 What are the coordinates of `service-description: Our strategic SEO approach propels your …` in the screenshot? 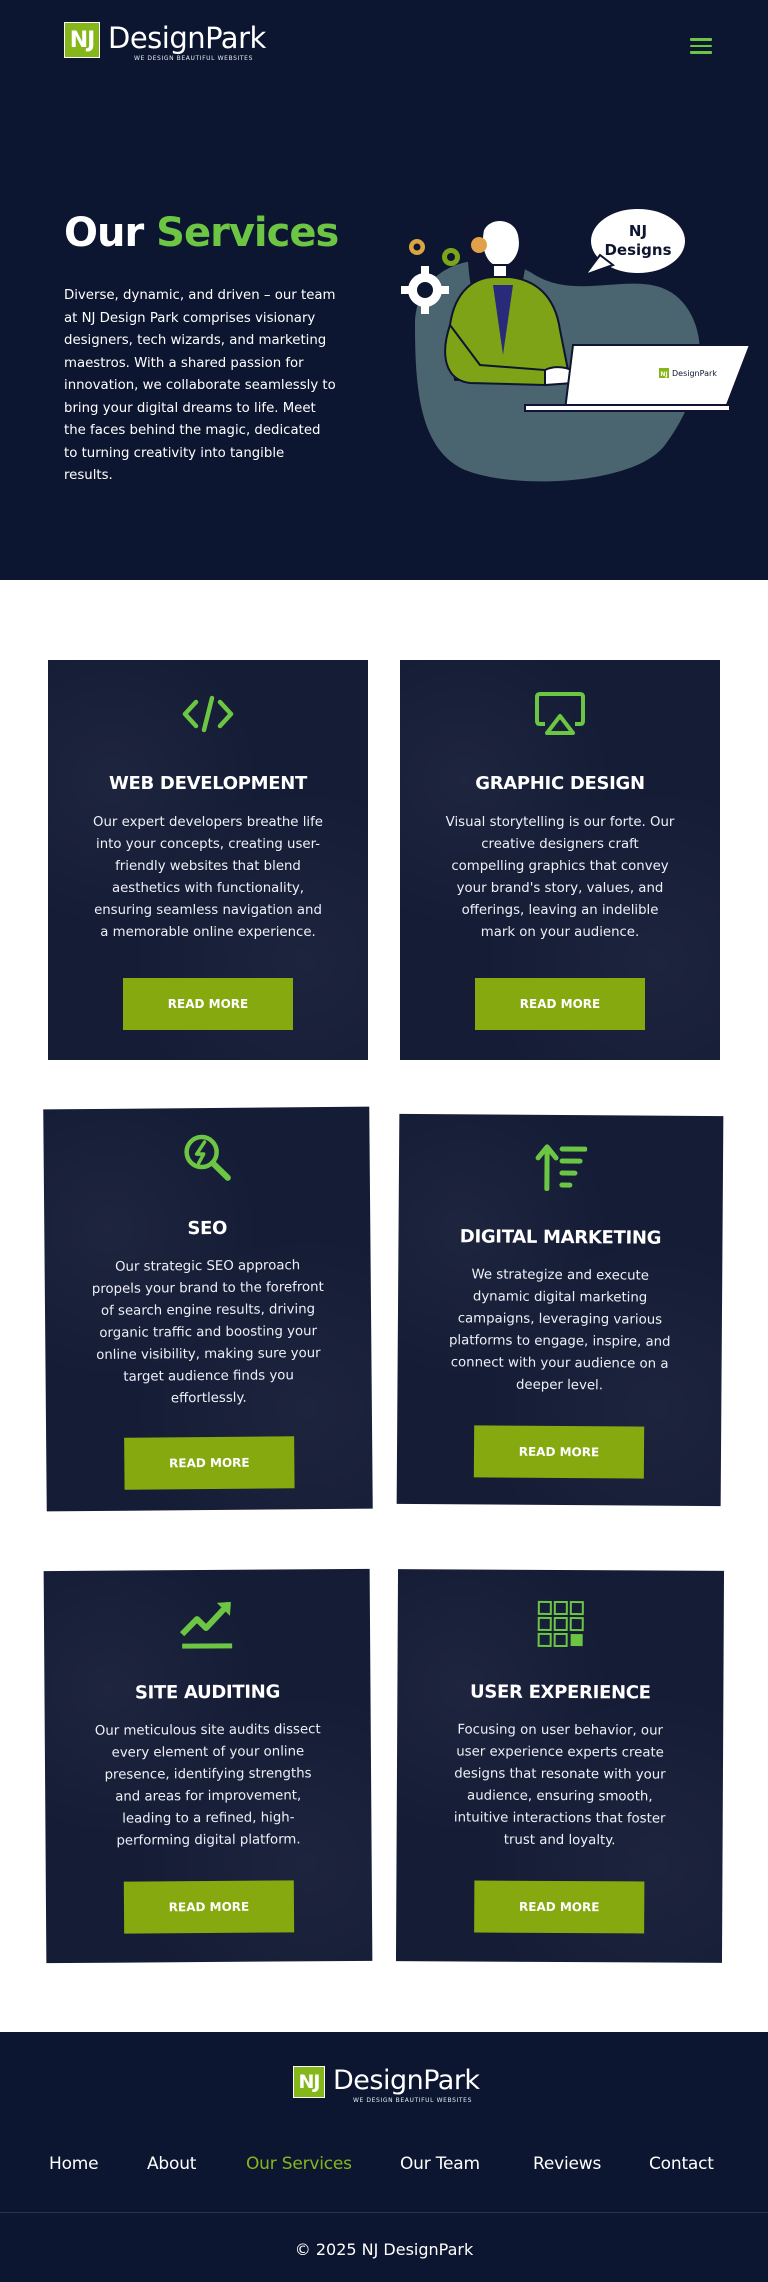 It's located at (207, 1332).